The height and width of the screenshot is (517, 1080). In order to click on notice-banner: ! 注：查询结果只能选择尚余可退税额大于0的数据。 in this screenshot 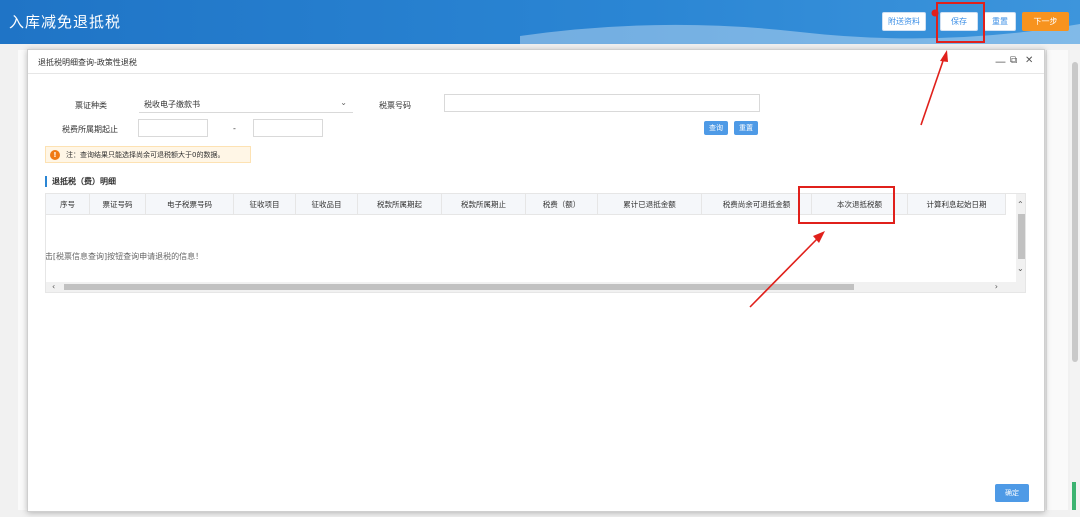, I will do `click(148, 154)`.